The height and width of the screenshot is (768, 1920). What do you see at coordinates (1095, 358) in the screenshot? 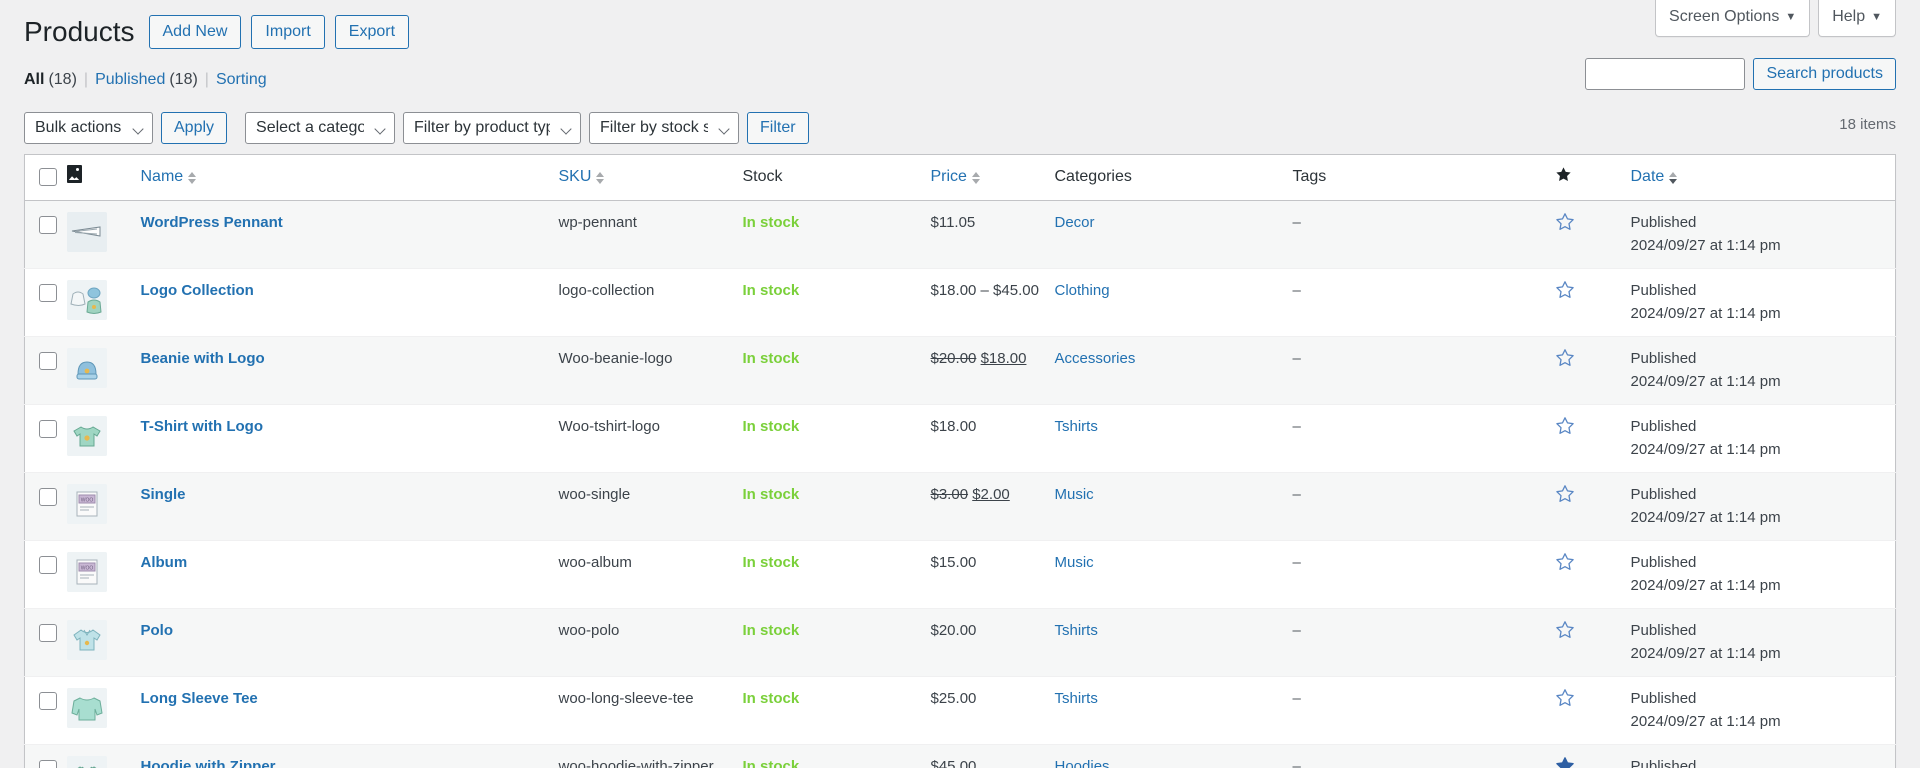
I see `product-category-link: Accessories` at bounding box center [1095, 358].